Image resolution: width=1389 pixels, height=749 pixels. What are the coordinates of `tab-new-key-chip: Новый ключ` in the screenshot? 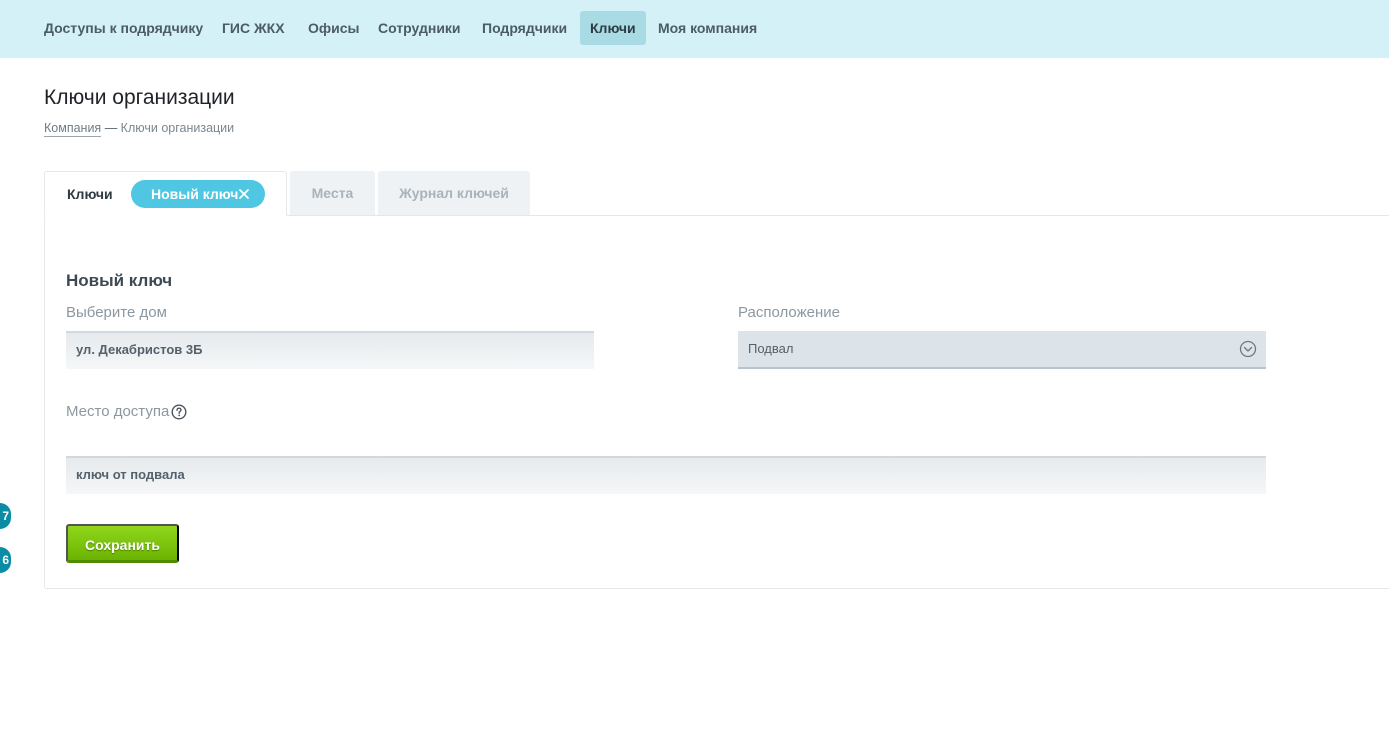 It's located at (198, 194).